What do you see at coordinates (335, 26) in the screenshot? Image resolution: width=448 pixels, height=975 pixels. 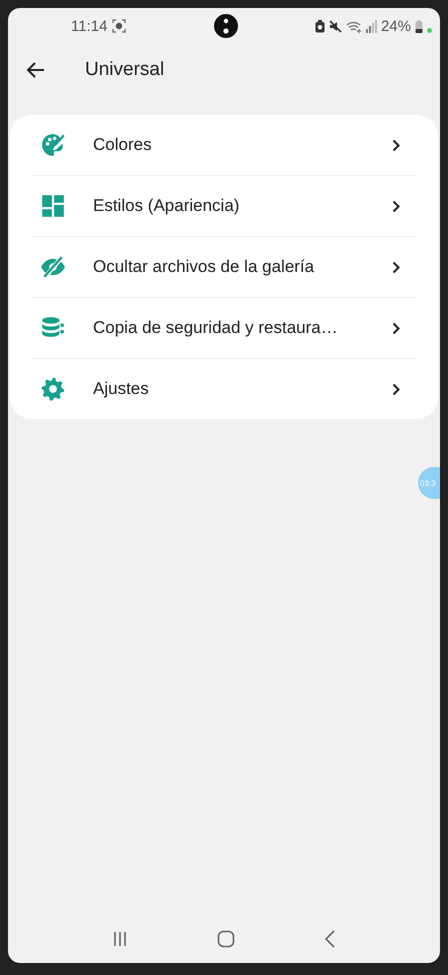 I see `mute-icon` at bounding box center [335, 26].